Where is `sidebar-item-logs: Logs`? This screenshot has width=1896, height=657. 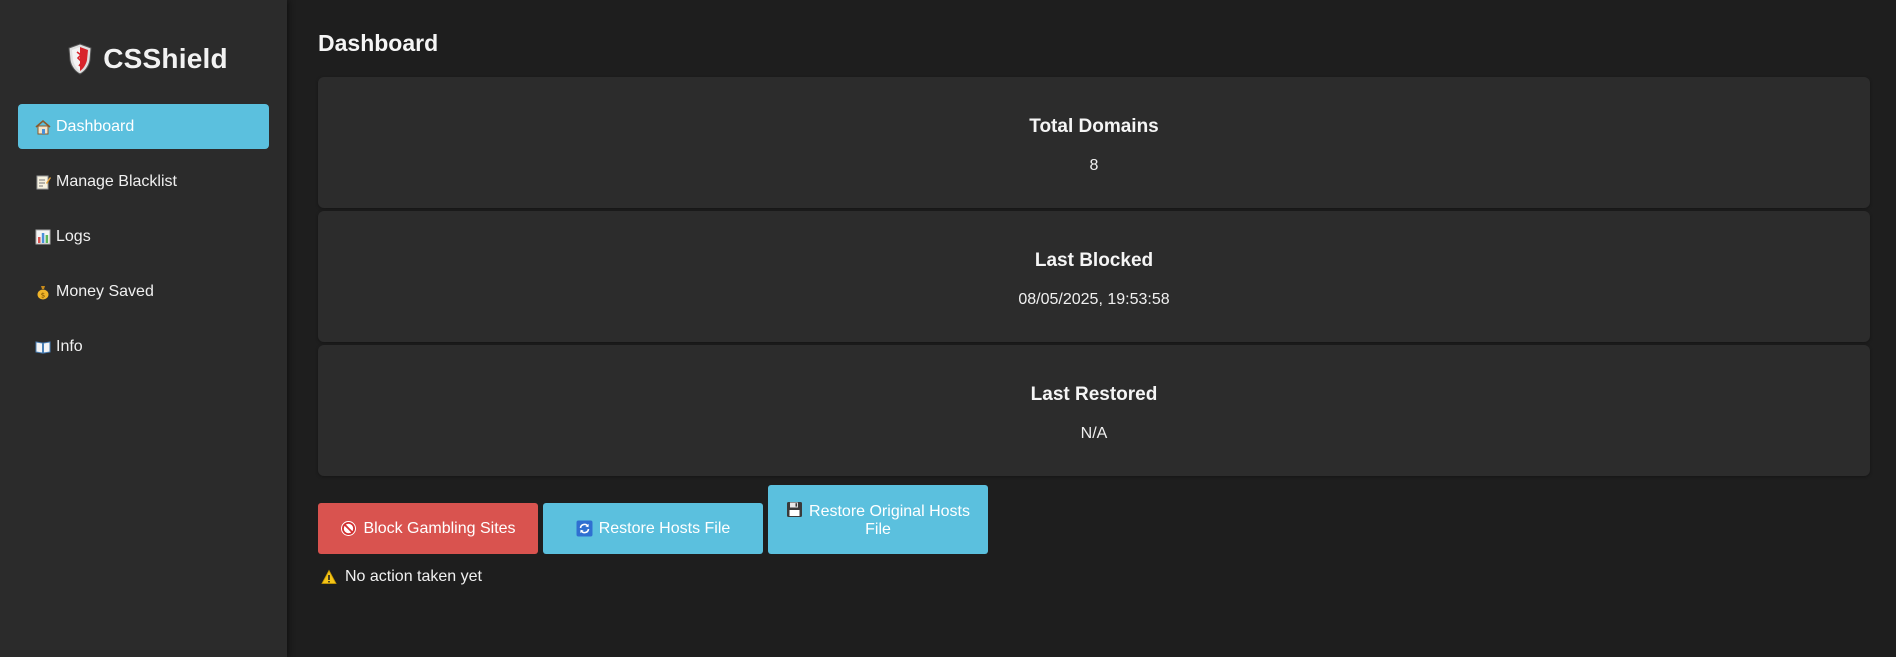
sidebar-item-logs: Logs is located at coordinates (143, 236).